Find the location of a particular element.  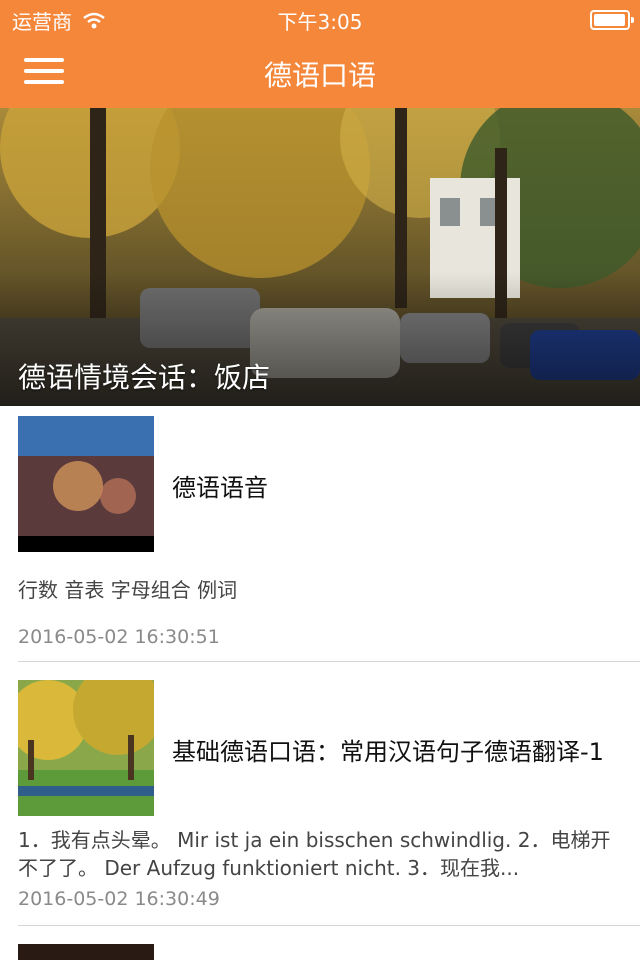

navigation-bar: 德语口语 is located at coordinates (320, 74).